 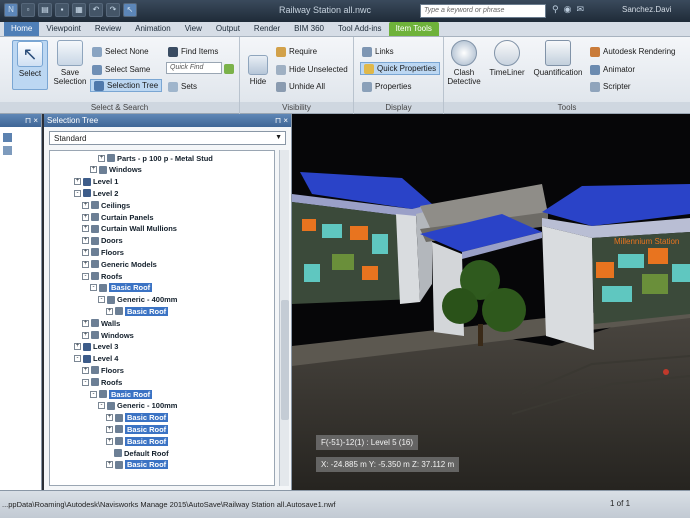 What do you see at coordinates (137, 300) in the screenshot?
I see `tree-item: - Generic - 400mm` at bounding box center [137, 300].